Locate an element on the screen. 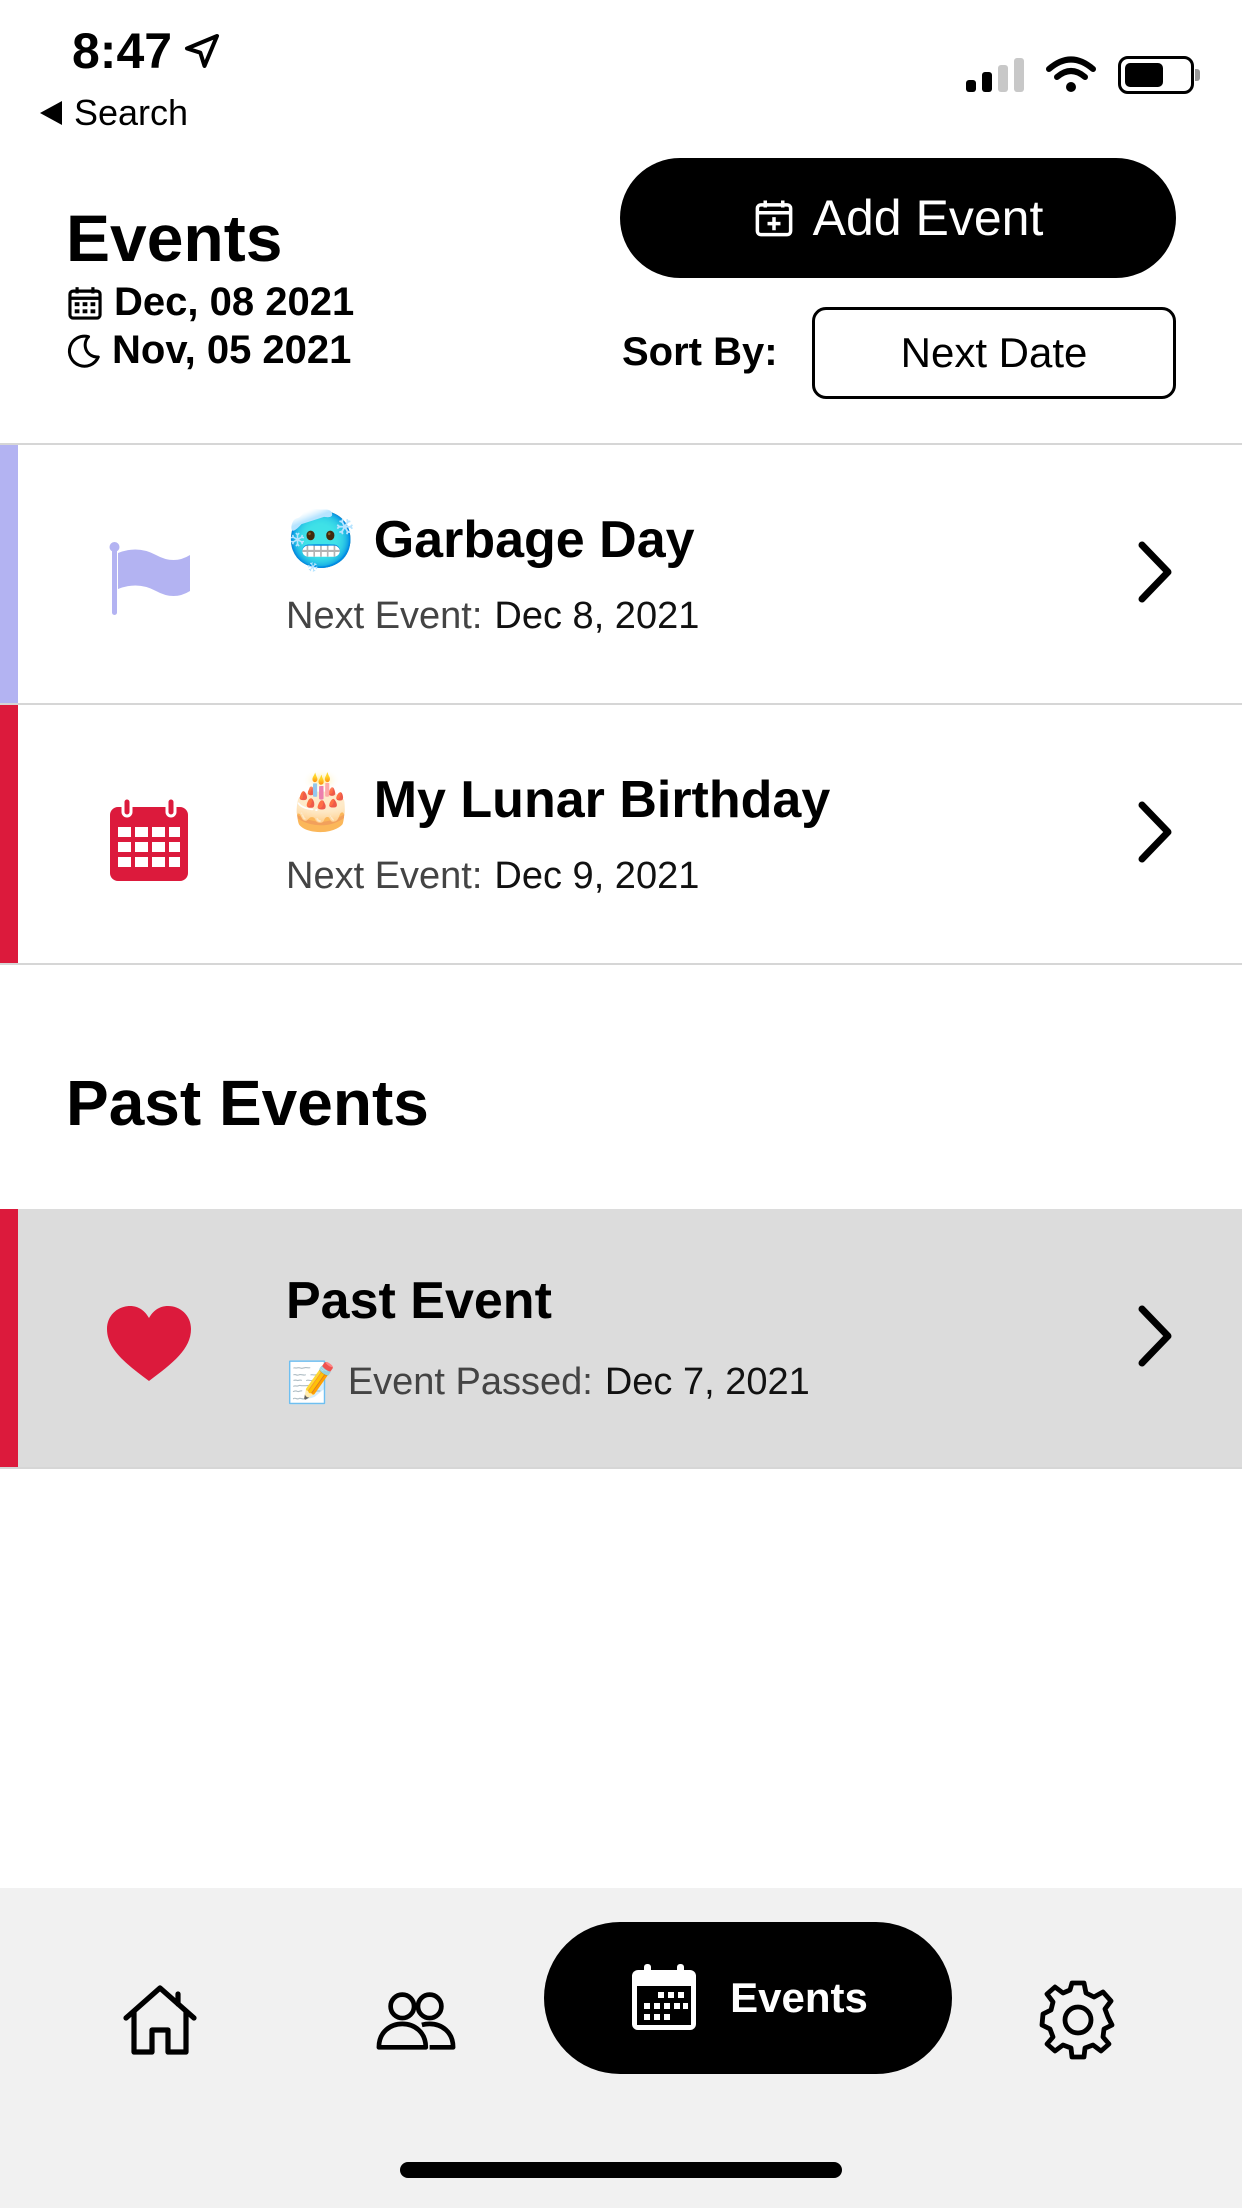 The width and height of the screenshot is (1242, 2208). event-next-date: Next Event: Dec 8, 2021 is located at coordinates (492, 616).